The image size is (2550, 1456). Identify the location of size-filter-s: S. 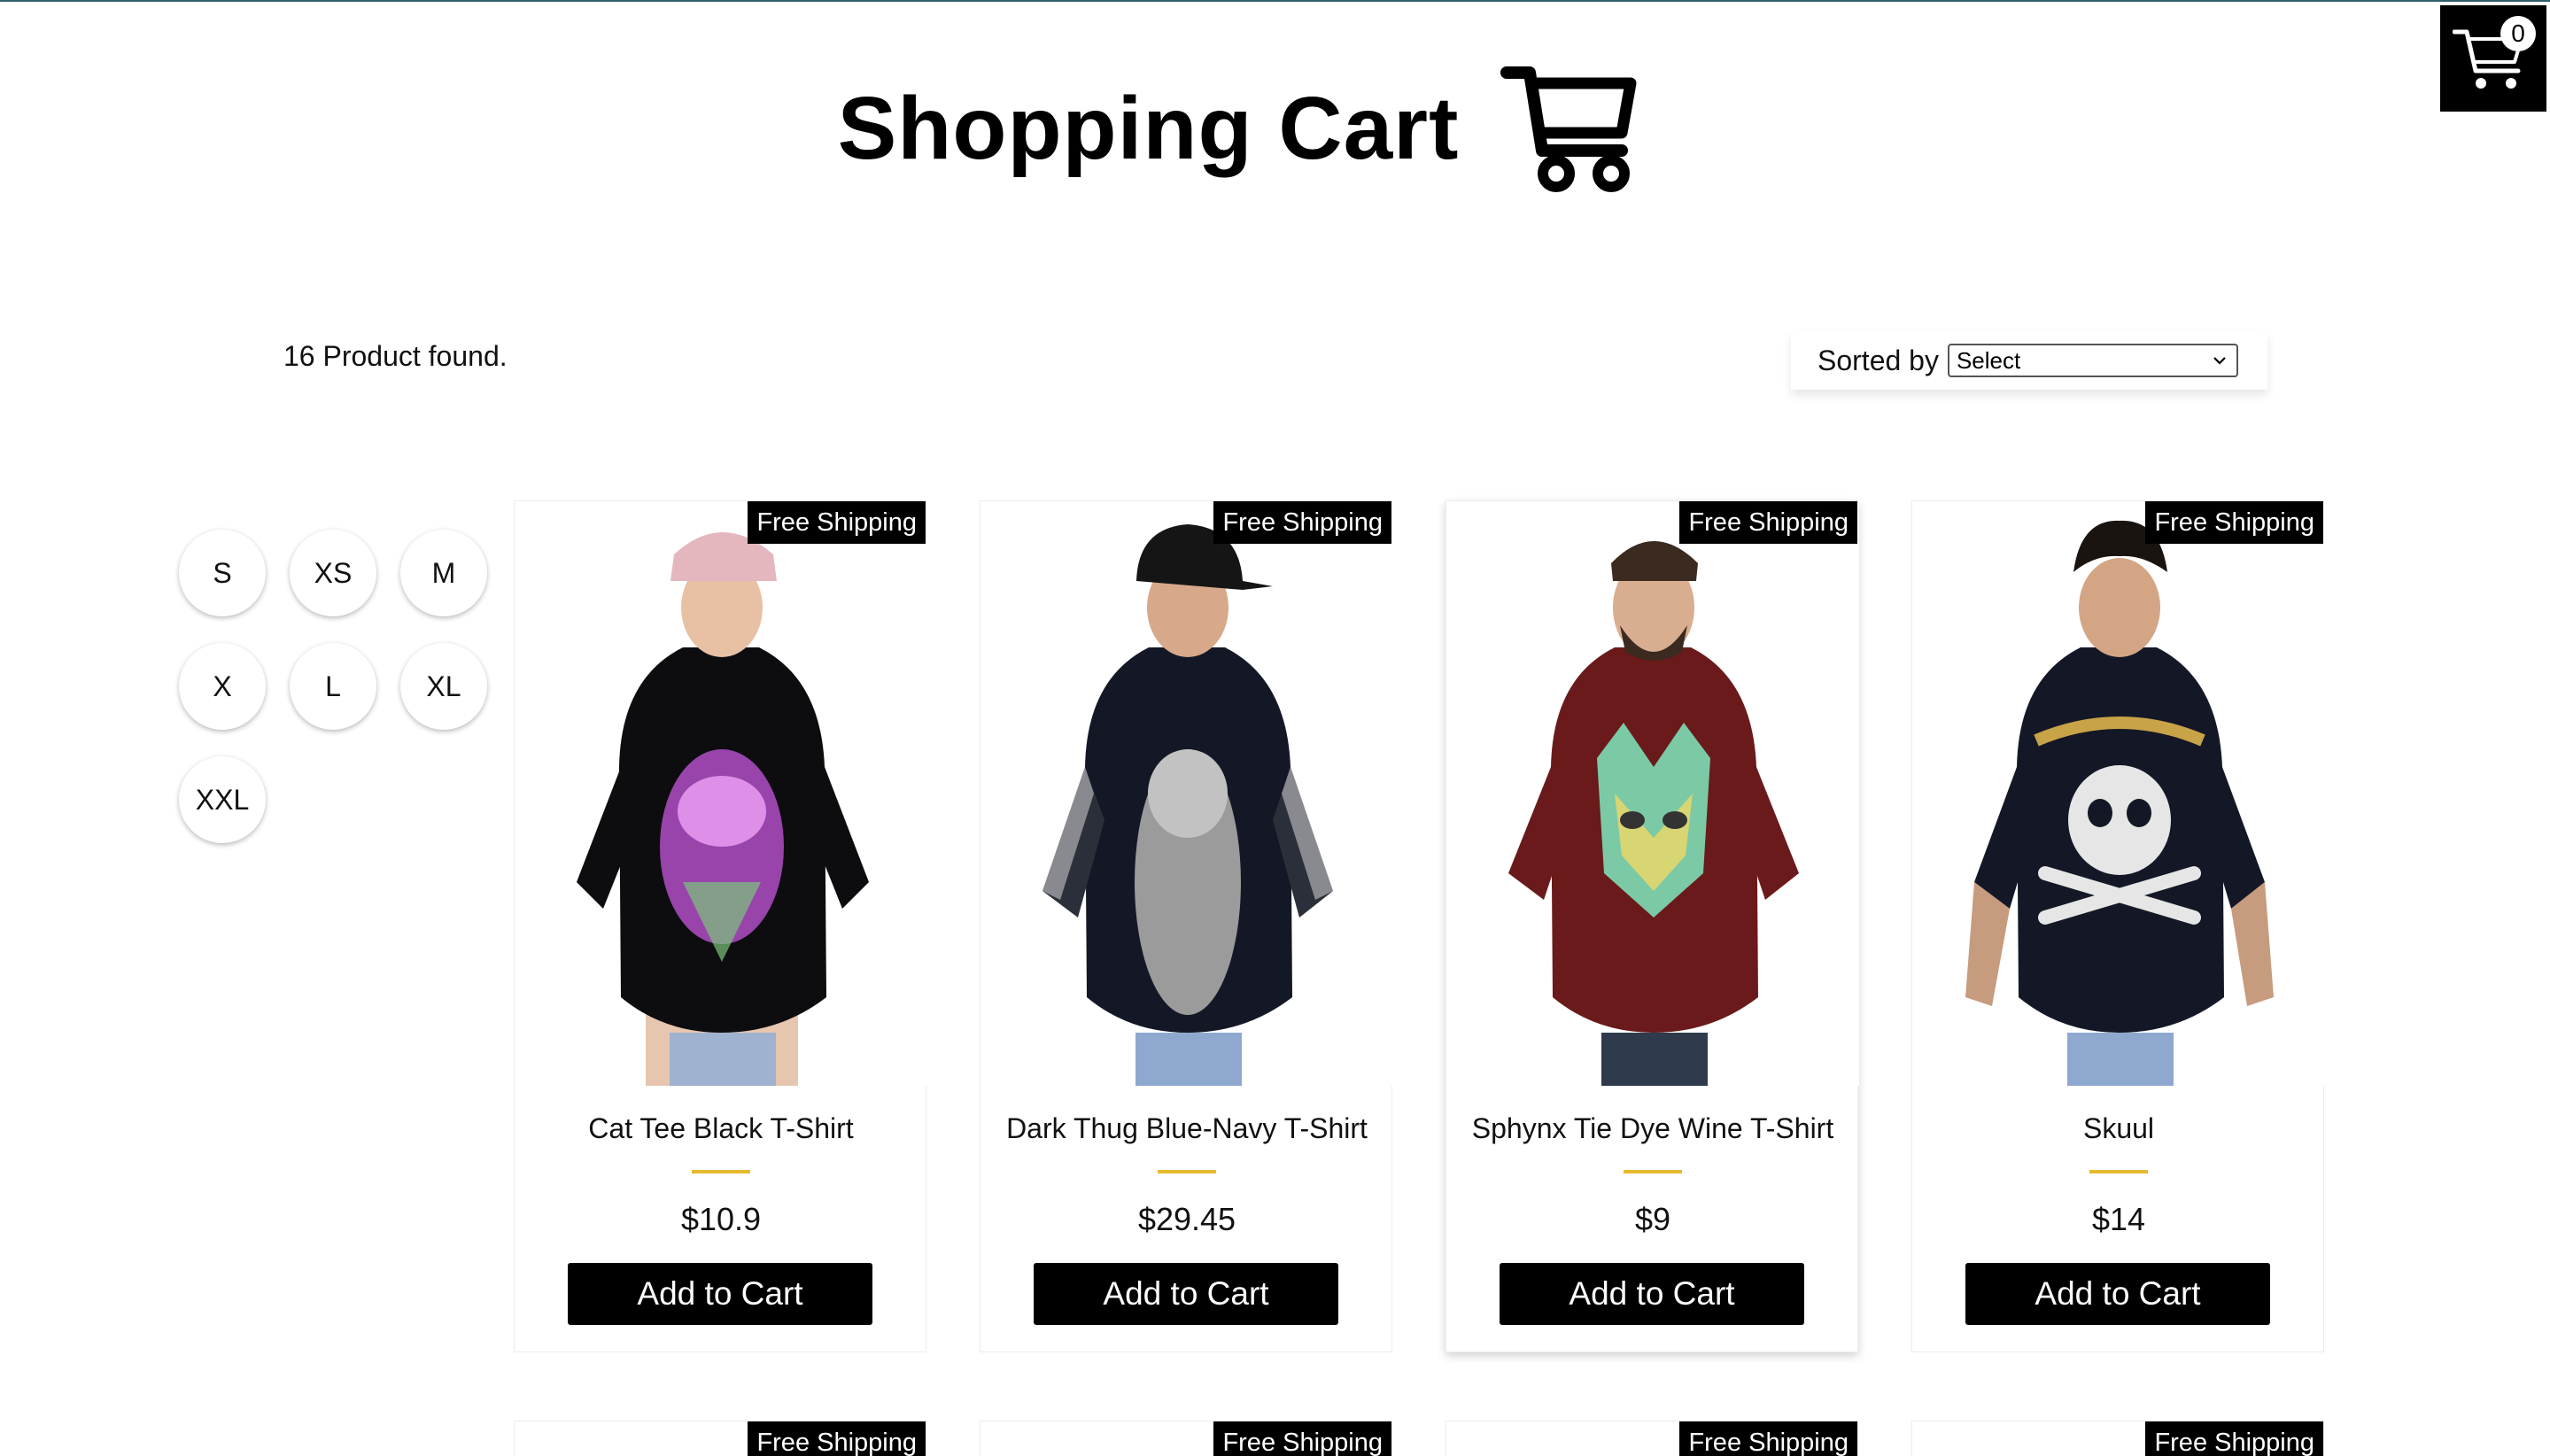
(222, 573).